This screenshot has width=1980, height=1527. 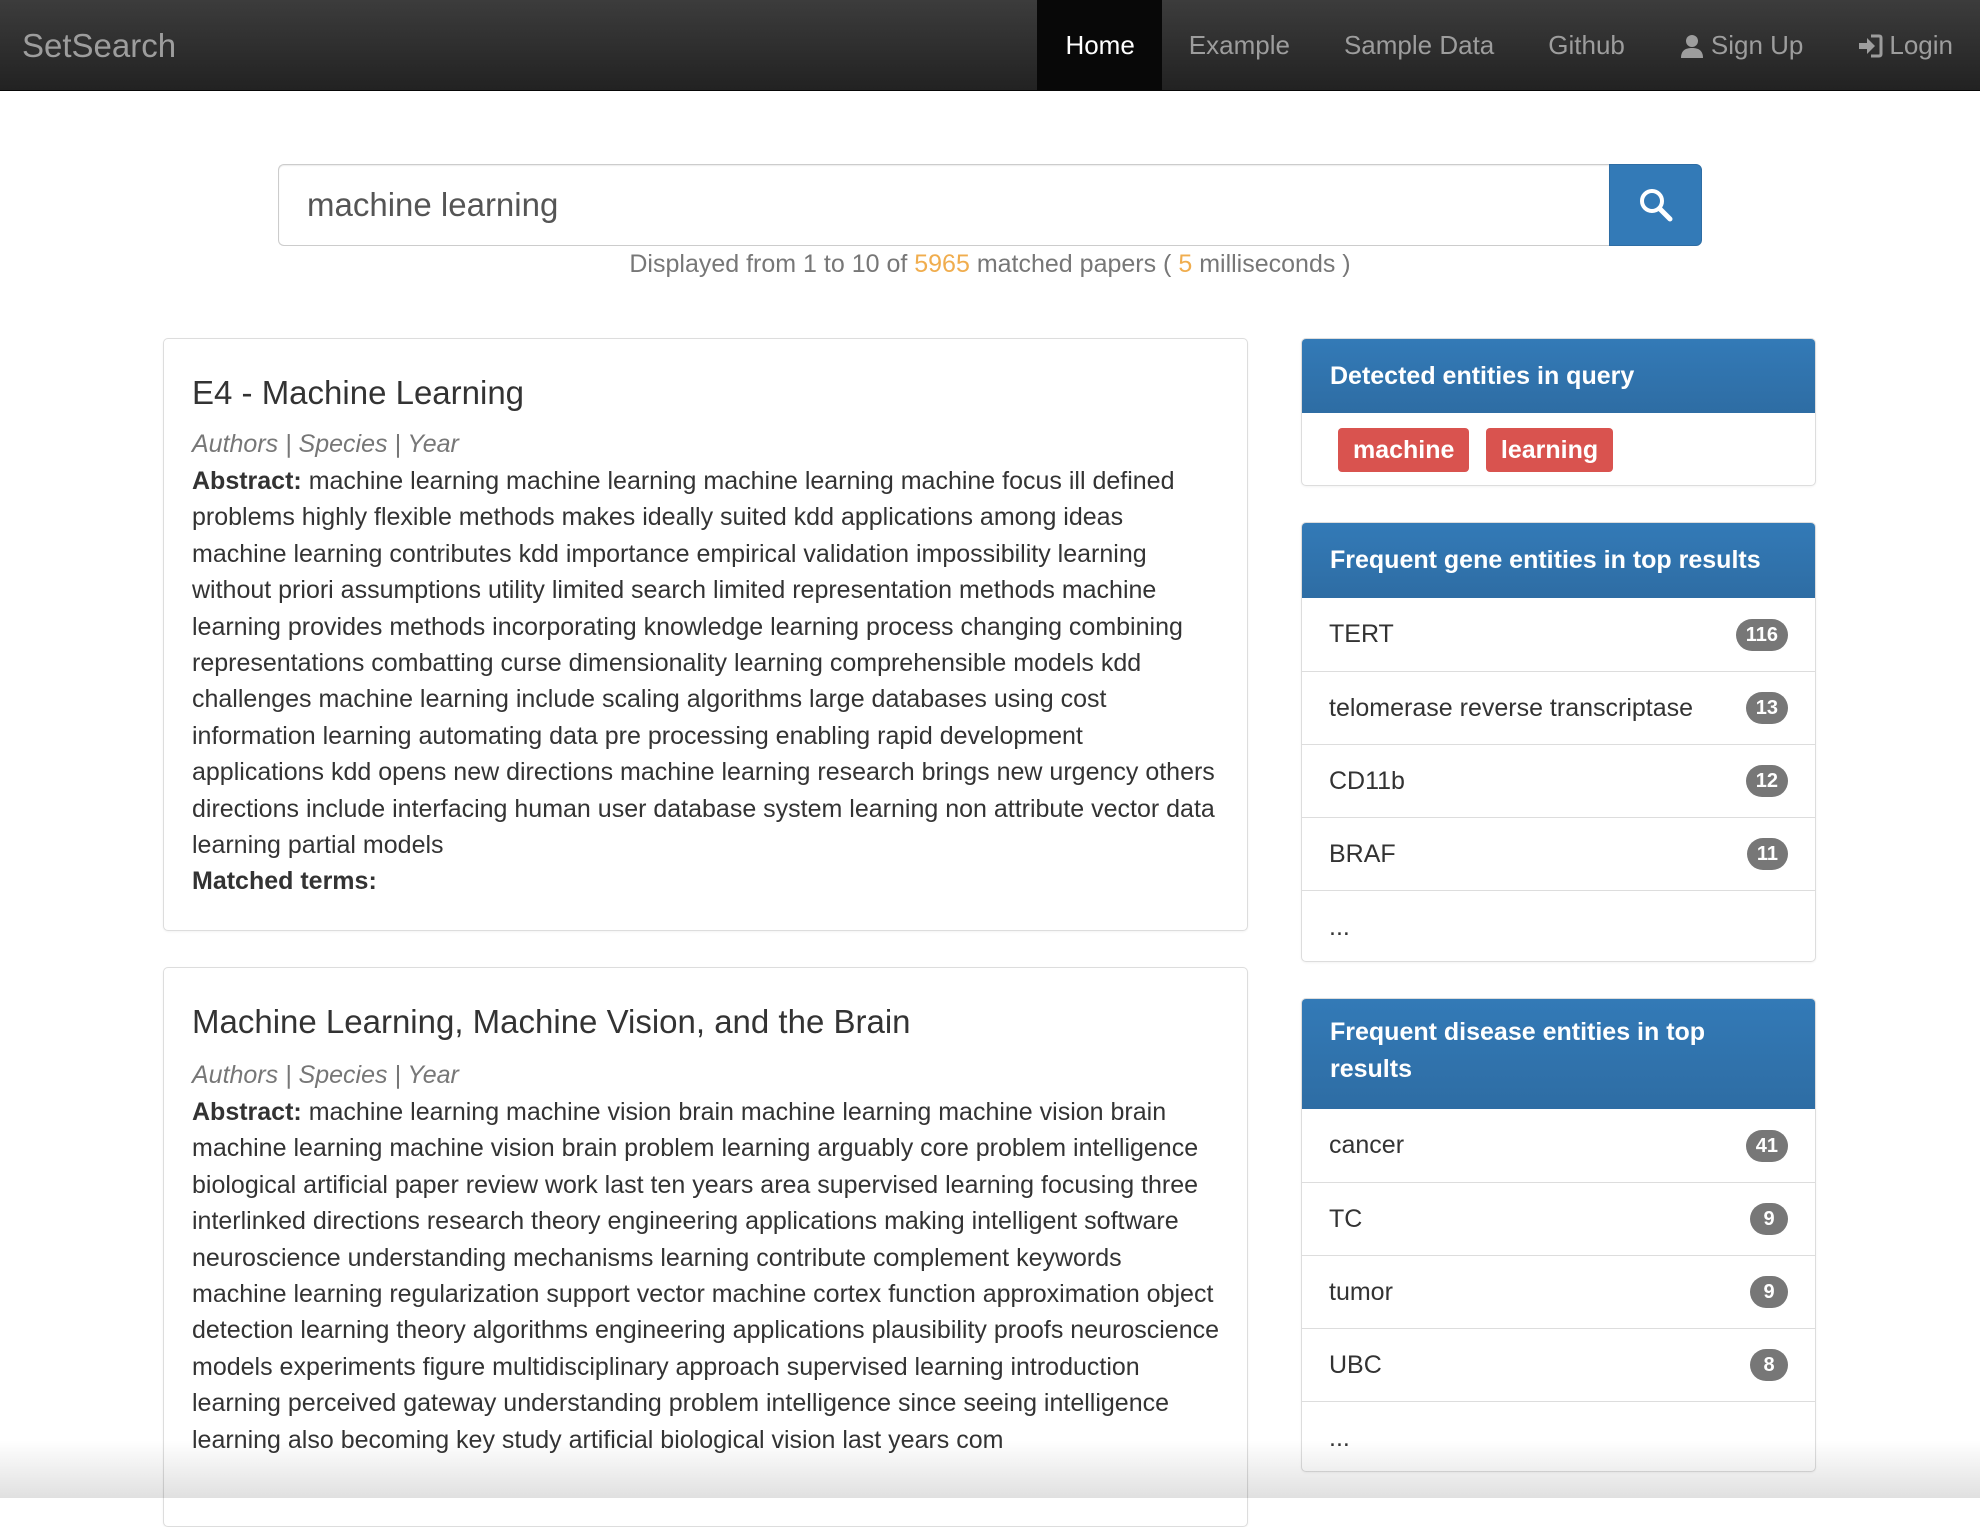 What do you see at coordinates (1275, 264) in the screenshot?
I see `status-suffix: milliseconds )` at bounding box center [1275, 264].